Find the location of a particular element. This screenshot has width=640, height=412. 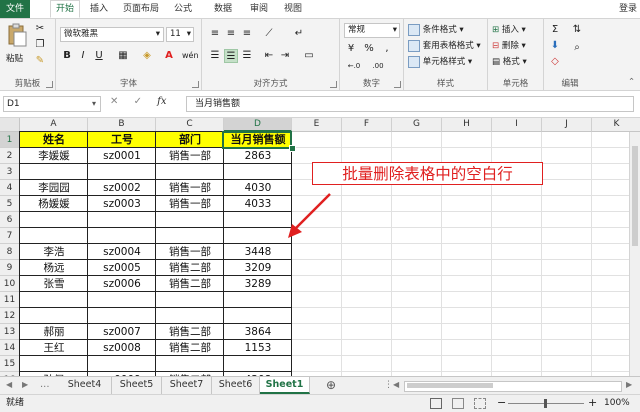

paste-button is located at coordinates (17, 37).